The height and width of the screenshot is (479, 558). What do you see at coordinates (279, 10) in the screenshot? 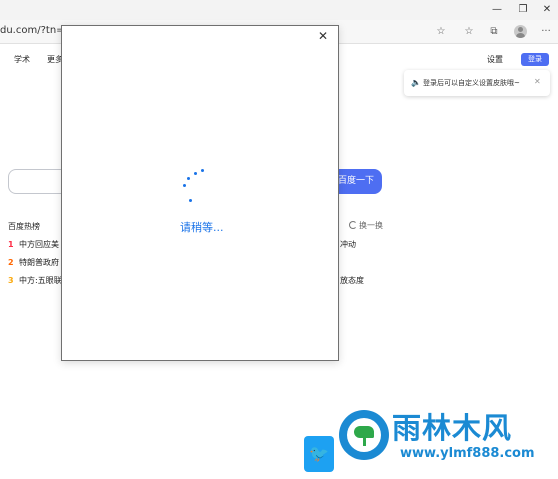
I see `browser-titlebar: — ❐ ✕` at bounding box center [279, 10].